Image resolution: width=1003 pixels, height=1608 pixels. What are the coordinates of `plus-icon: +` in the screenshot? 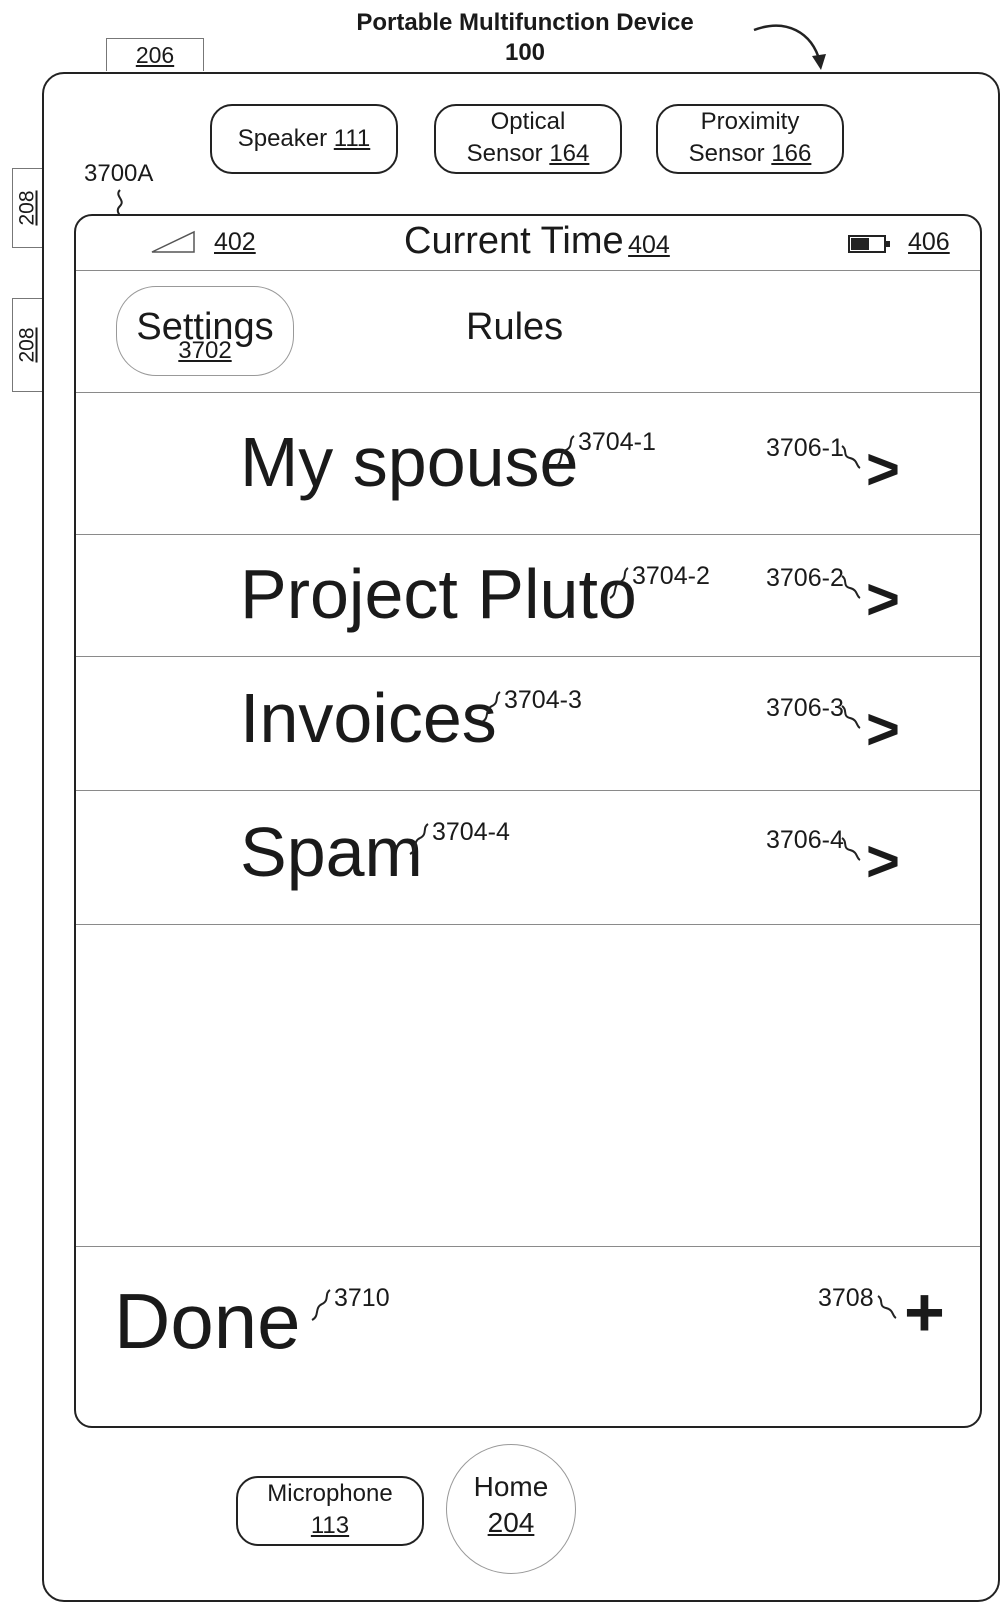 It's located at (924, 1312).